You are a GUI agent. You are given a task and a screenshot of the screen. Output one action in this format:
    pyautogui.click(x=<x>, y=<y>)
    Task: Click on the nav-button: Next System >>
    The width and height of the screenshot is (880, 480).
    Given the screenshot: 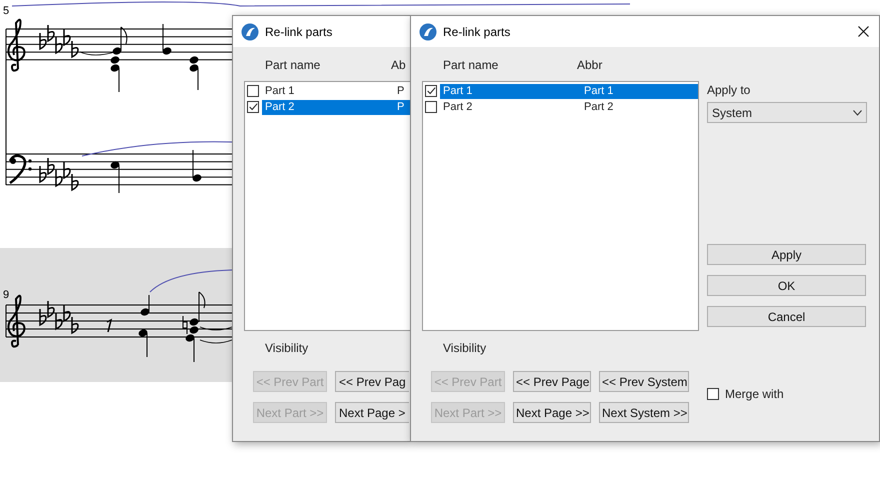 What is the action you would take?
    pyautogui.click(x=644, y=412)
    